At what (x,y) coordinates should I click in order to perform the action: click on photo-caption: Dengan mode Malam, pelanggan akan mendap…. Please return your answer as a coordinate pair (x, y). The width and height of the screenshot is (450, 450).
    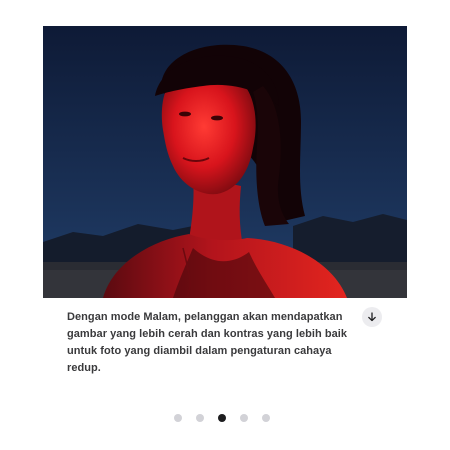
    Looking at the image, I should click on (207, 342).